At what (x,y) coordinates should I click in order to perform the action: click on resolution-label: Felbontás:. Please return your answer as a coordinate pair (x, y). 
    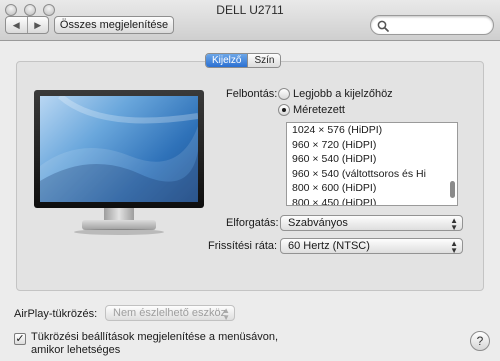
    Looking at the image, I should click on (252, 94).